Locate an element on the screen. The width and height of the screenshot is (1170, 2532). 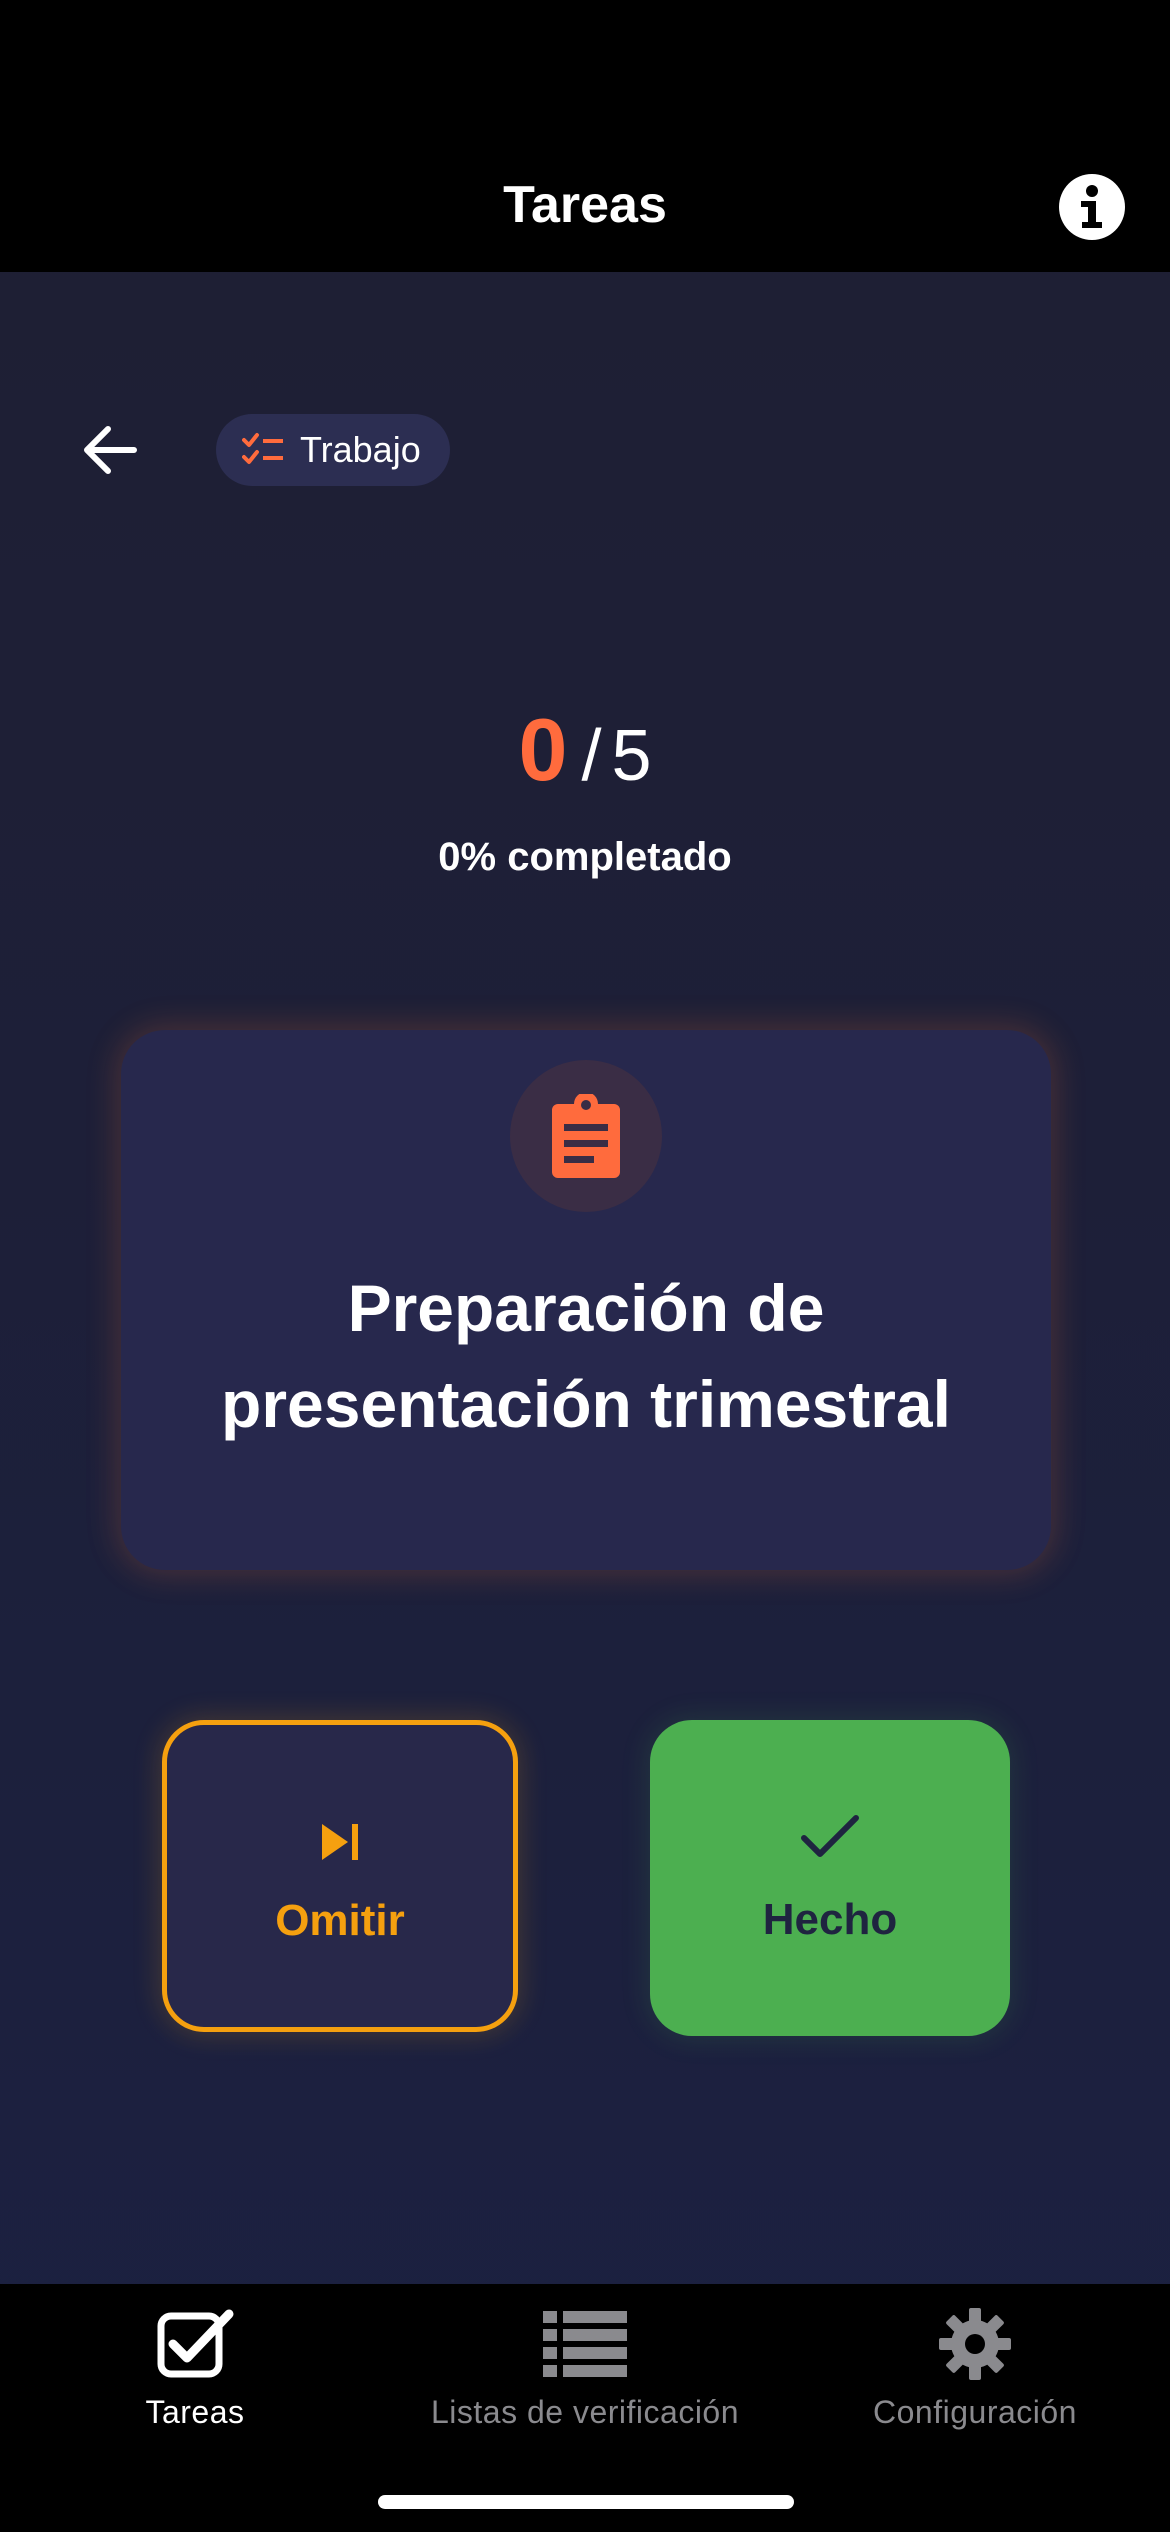
task-title: Preparación de presentación trimestral is located at coordinates (586, 1356).